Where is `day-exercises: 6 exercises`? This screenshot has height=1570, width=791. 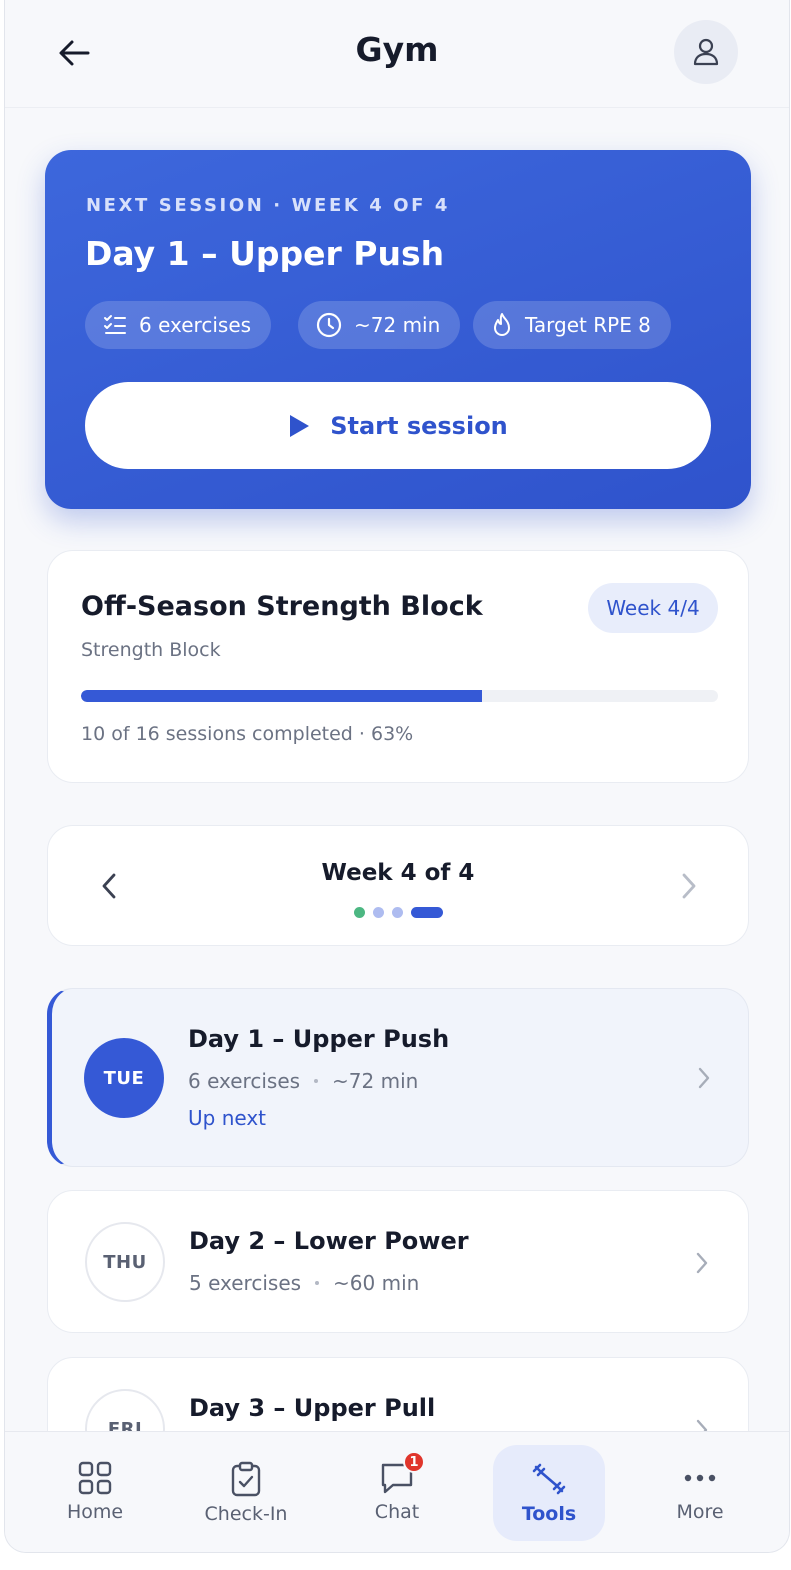
day-exercises: 6 exercises is located at coordinates (244, 1081).